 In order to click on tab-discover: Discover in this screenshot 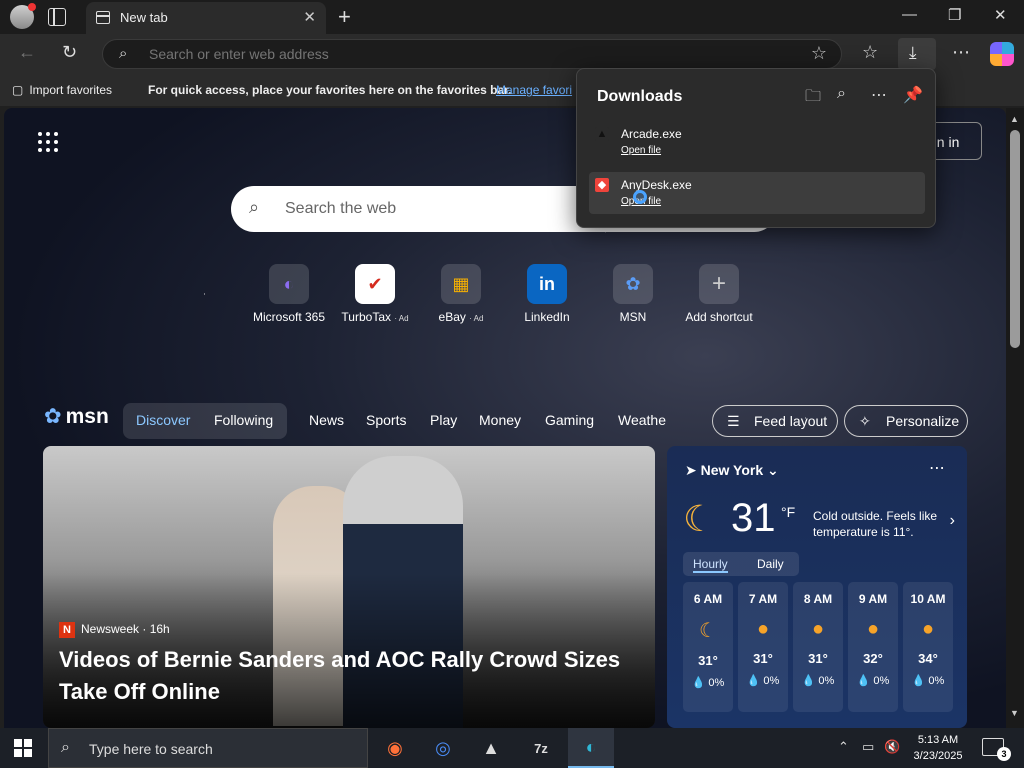, I will do `click(163, 420)`.